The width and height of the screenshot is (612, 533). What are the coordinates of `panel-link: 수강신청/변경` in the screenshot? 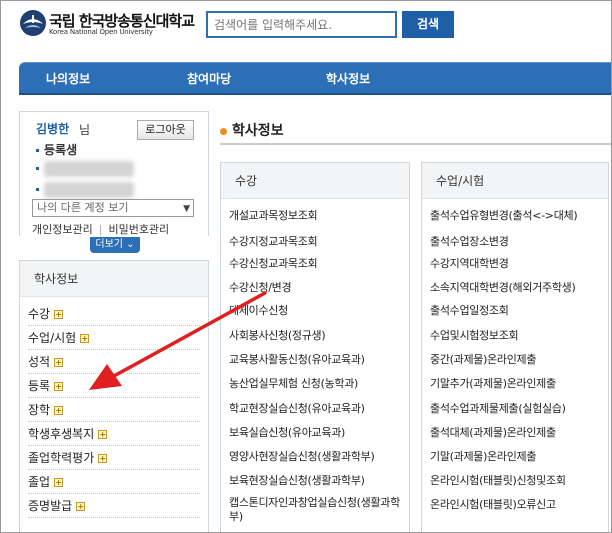 It's located at (260, 288).